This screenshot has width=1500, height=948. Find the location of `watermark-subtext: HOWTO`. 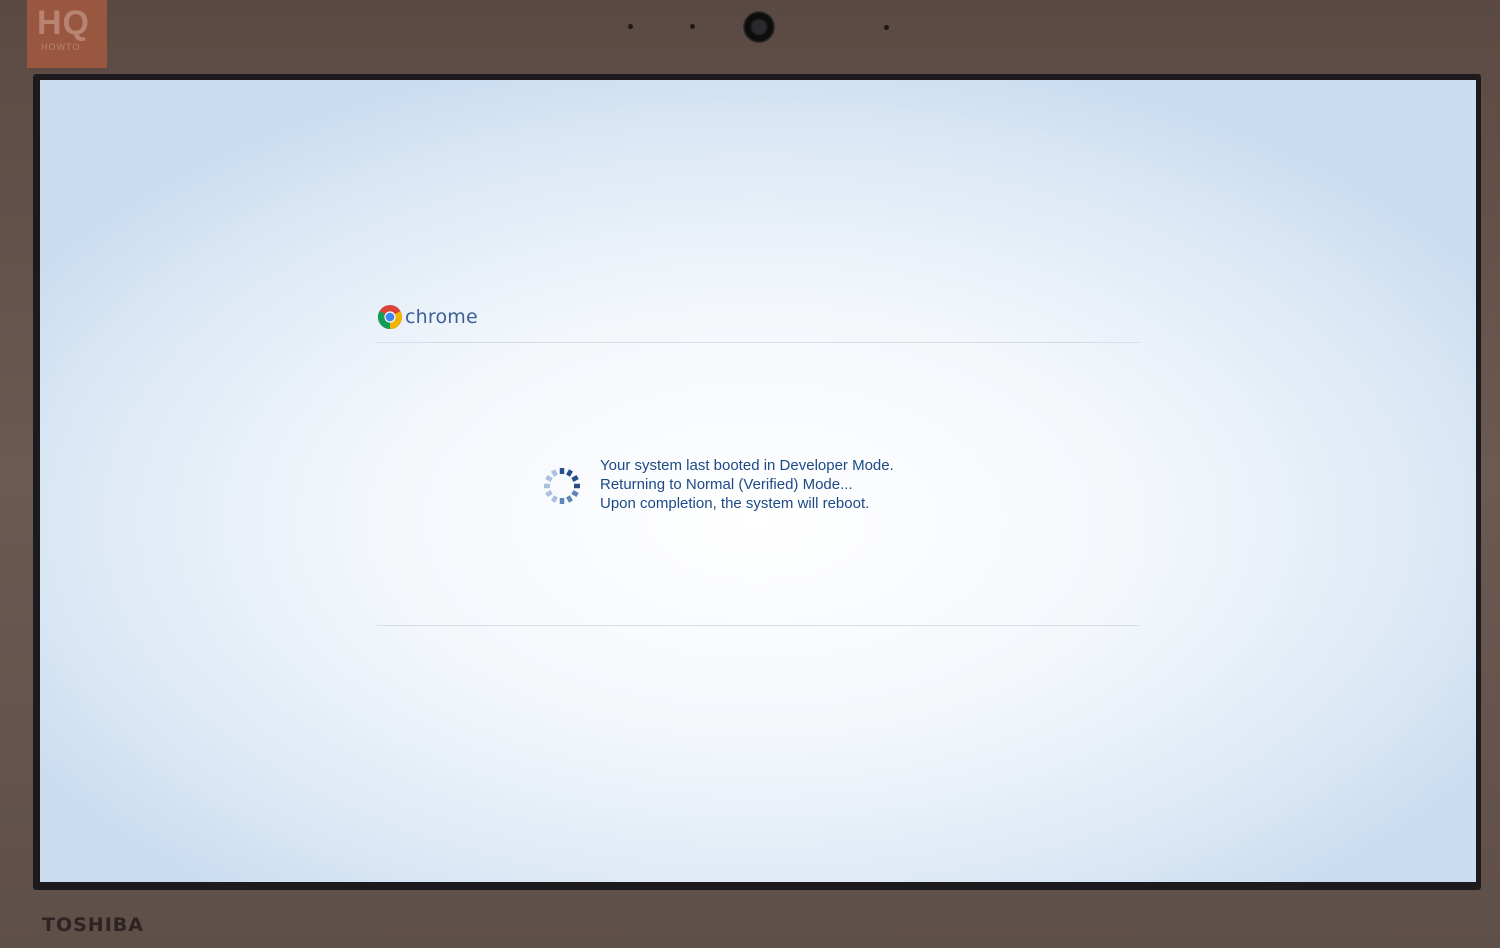

watermark-subtext: HOWTO is located at coordinates (61, 47).